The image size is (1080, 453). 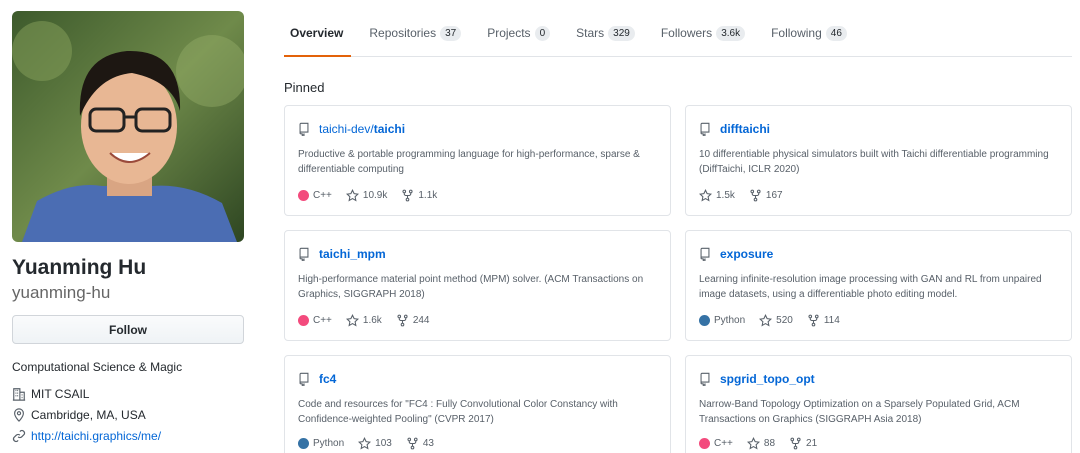 I want to click on repo-name-link: taichi-dev/taichi, so click(x=362, y=129).